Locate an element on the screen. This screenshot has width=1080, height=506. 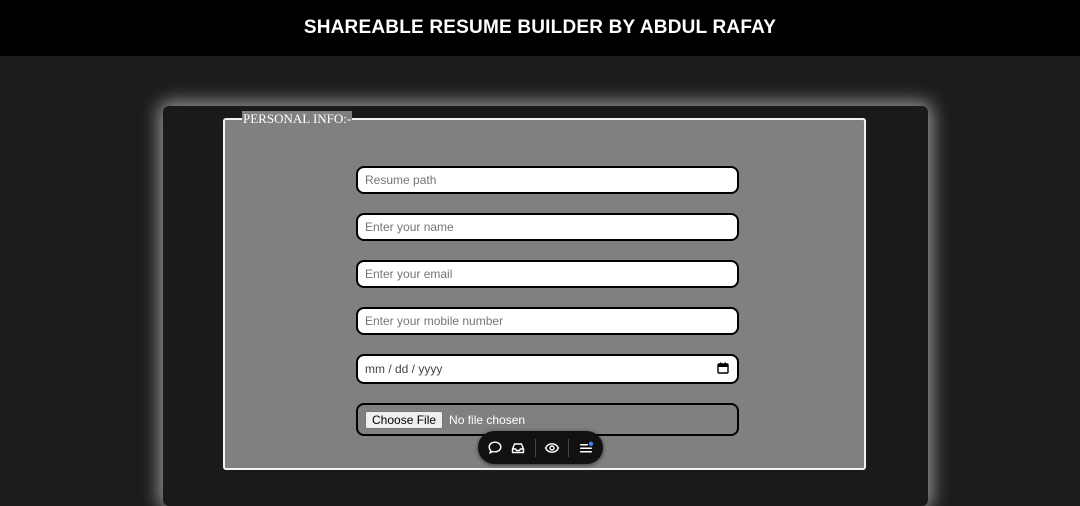
mobile-input: Enter your mobile number is located at coordinates (547, 321).